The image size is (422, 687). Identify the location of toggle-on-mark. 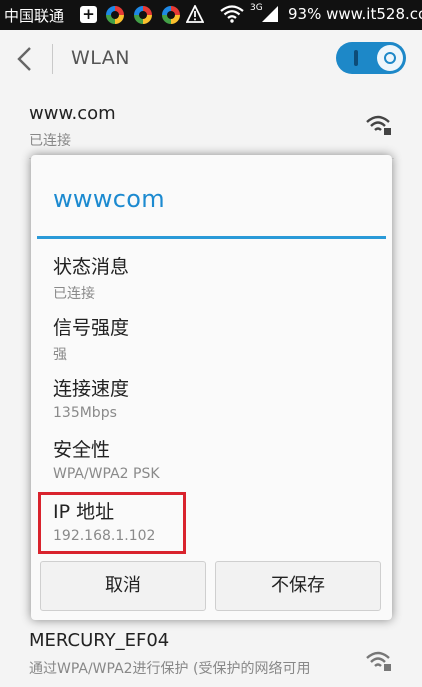
(356, 58).